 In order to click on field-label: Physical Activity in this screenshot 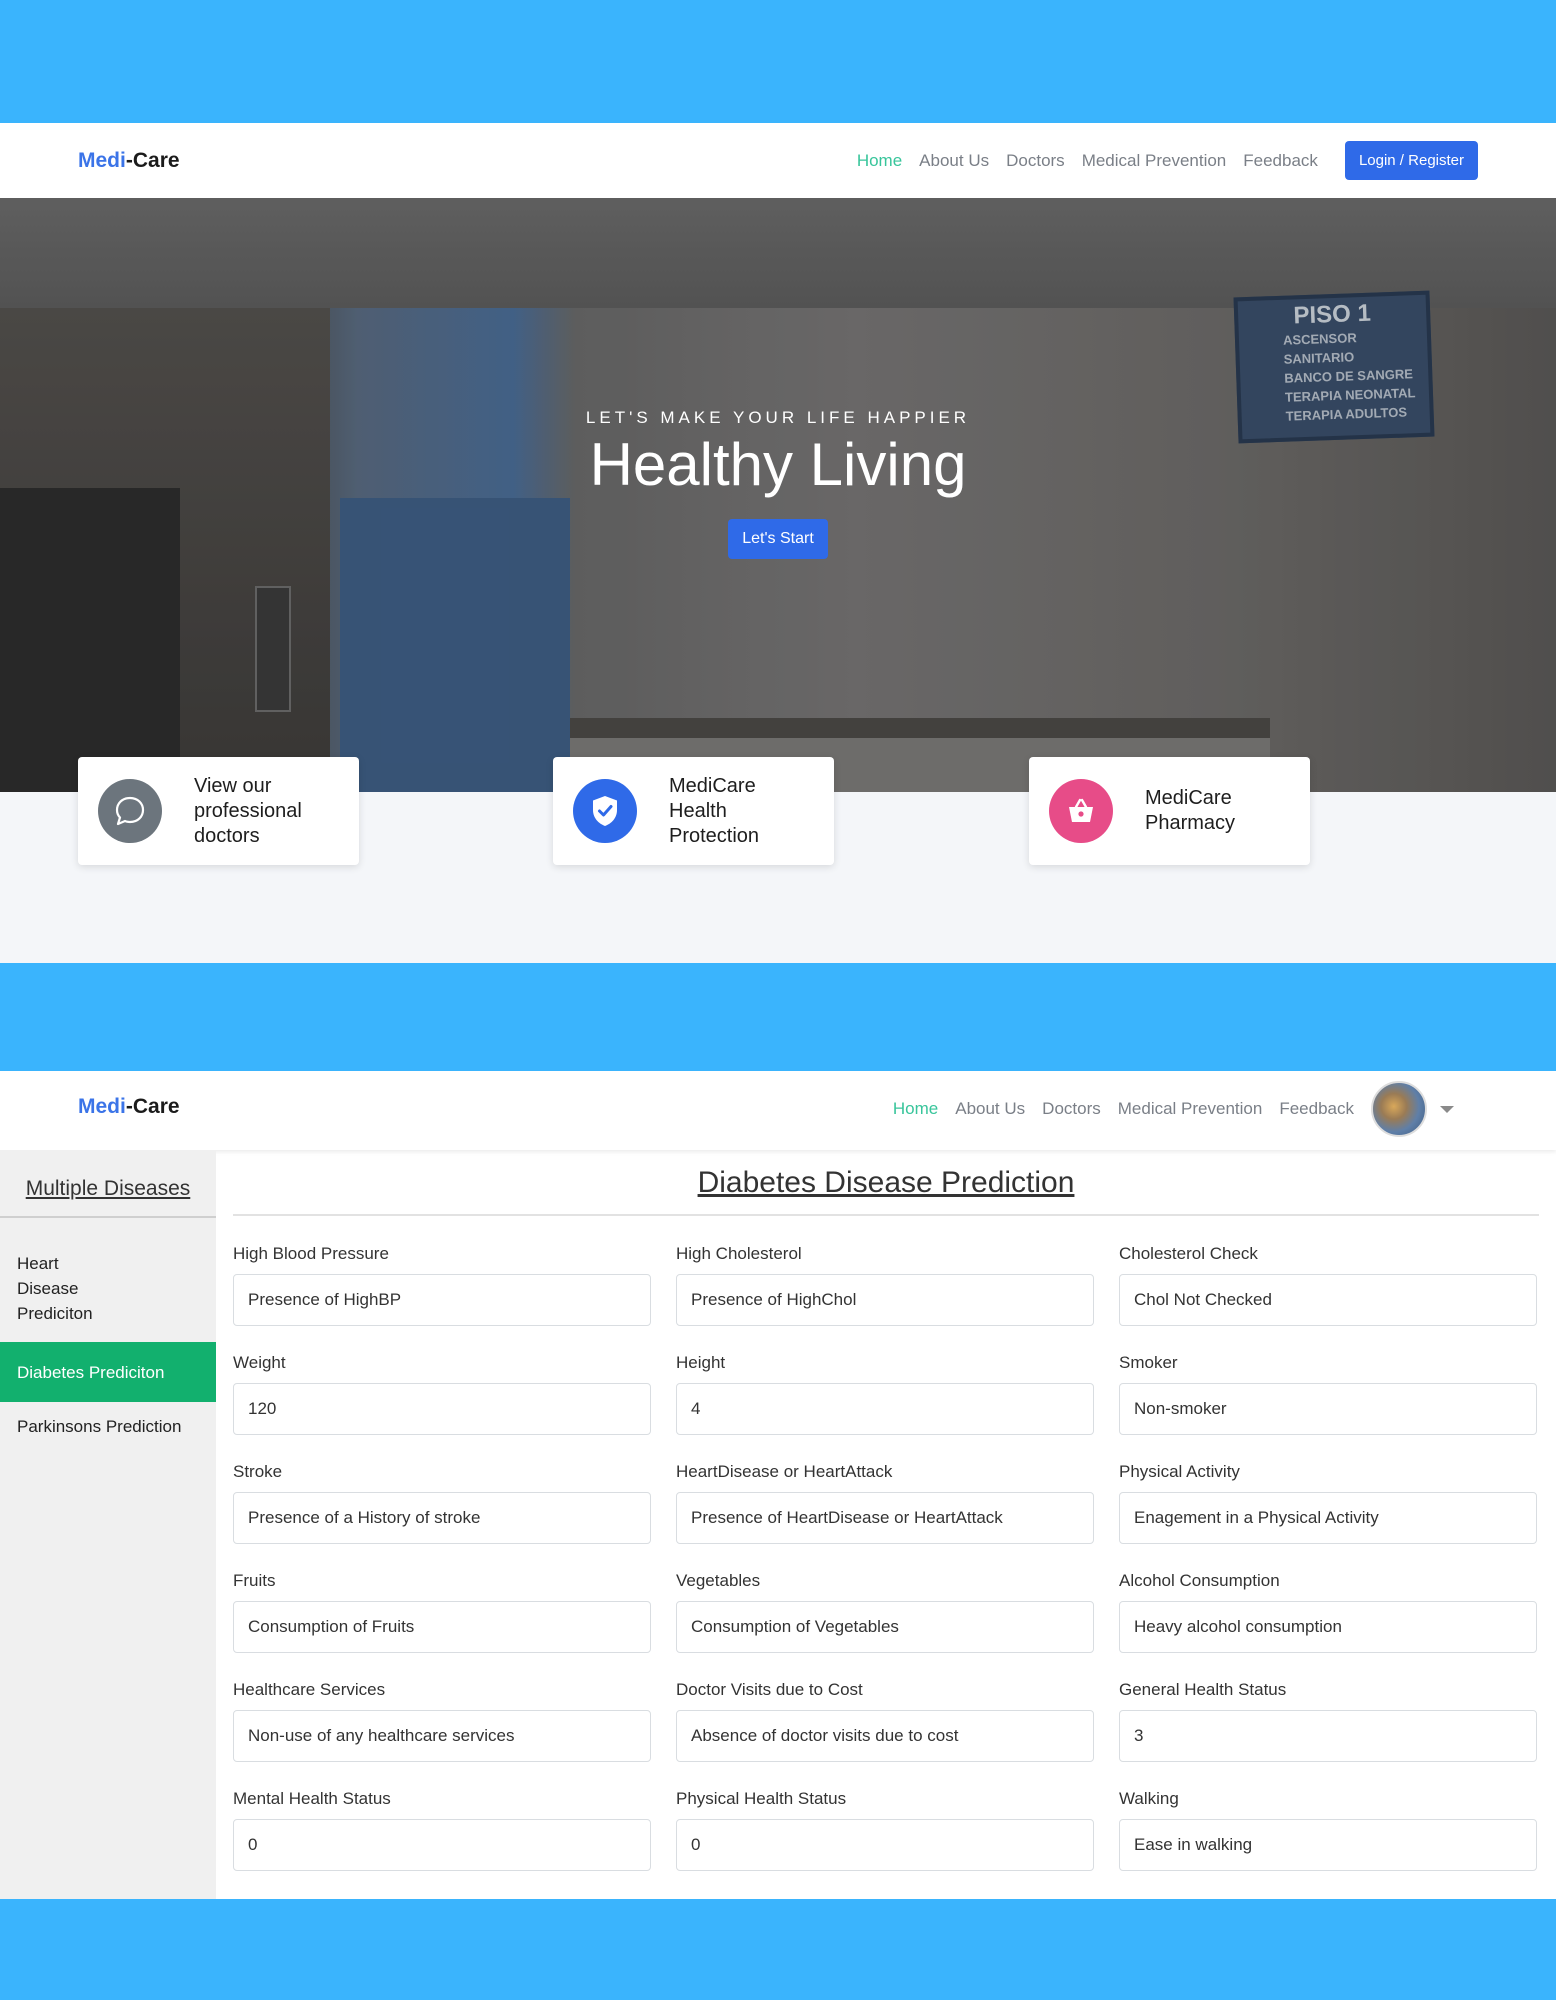, I will do `click(1179, 1471)`.